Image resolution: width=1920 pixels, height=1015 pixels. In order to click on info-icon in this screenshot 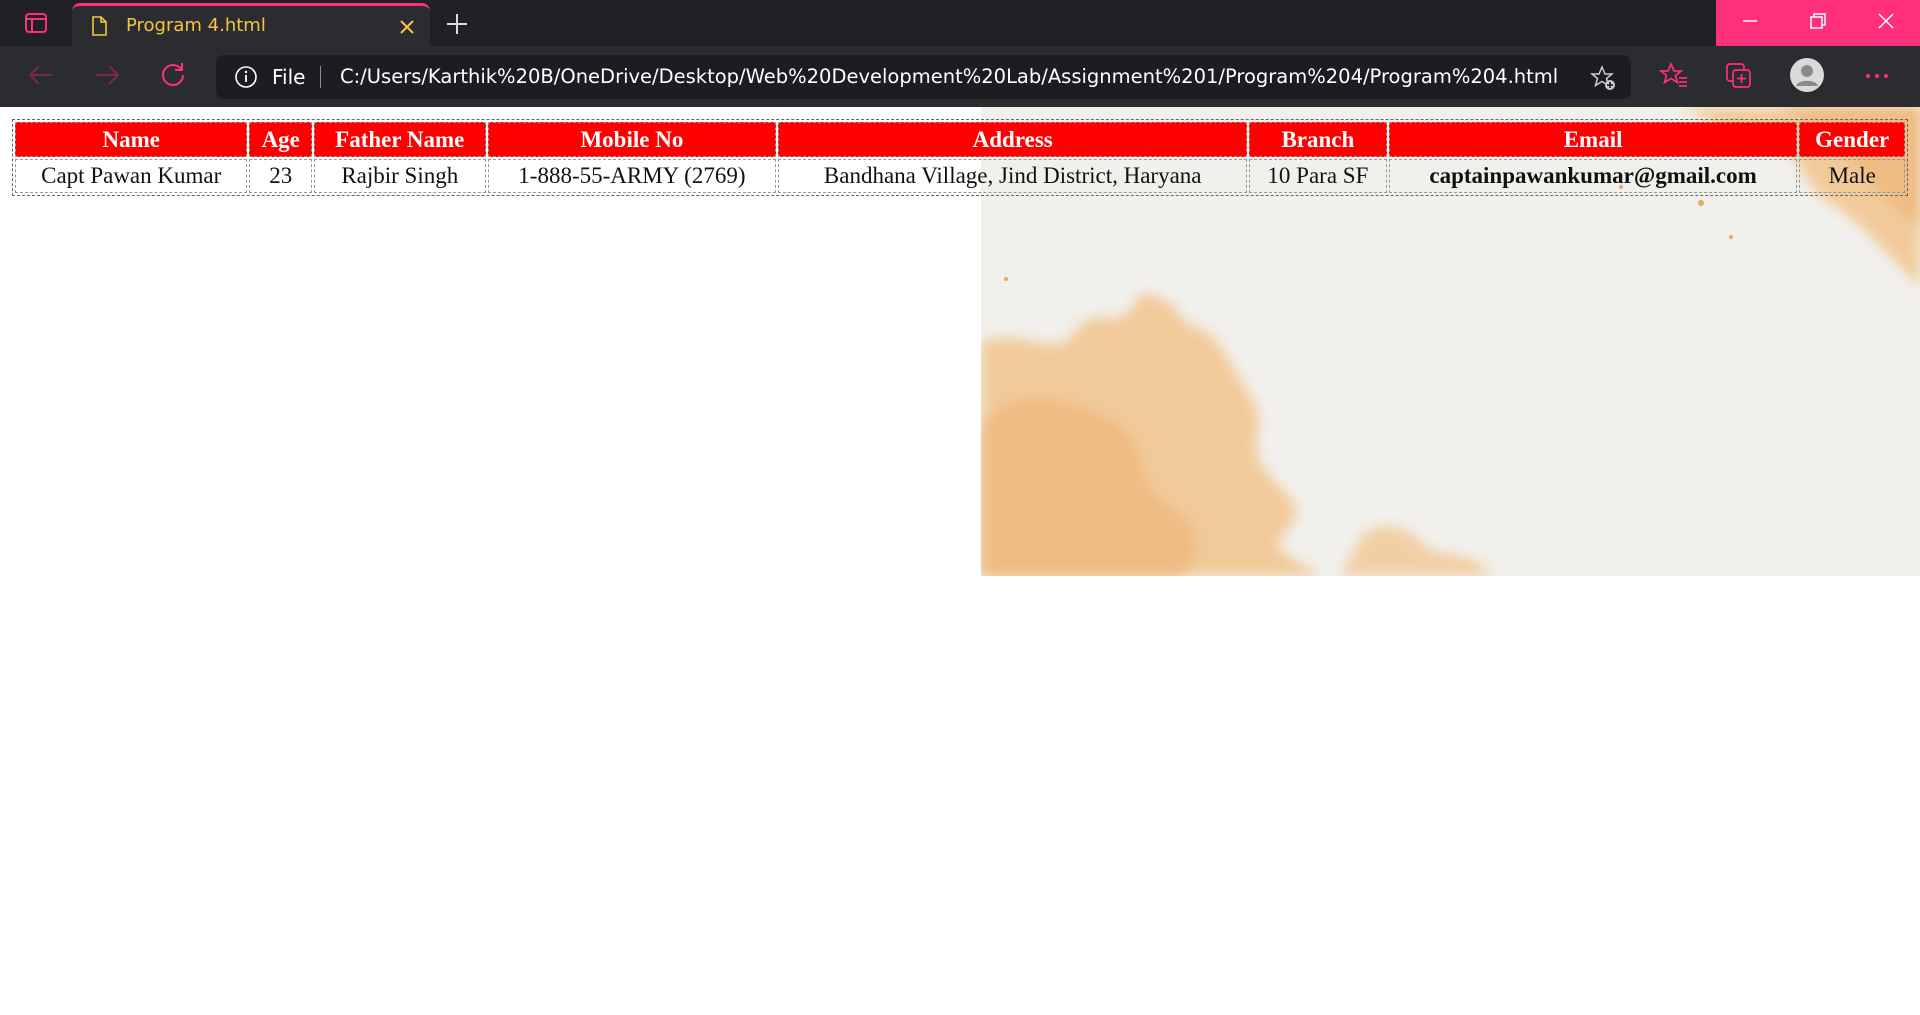, I will do `click(246, 77)`.